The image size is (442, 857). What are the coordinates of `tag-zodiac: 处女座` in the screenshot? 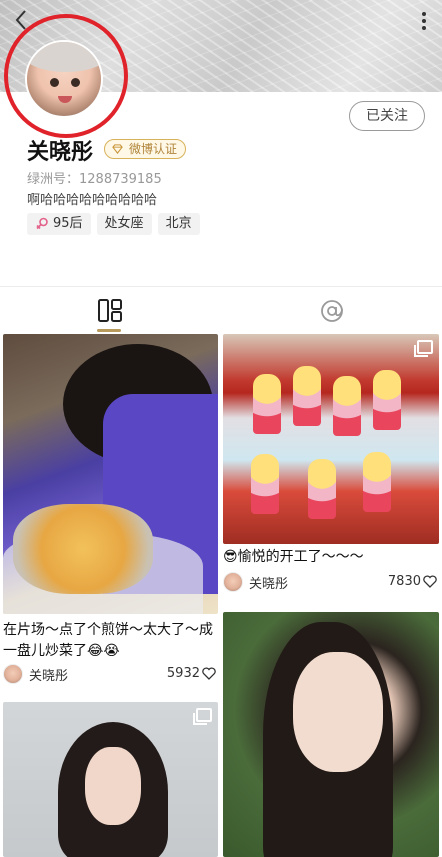 It's located at (124, 224).